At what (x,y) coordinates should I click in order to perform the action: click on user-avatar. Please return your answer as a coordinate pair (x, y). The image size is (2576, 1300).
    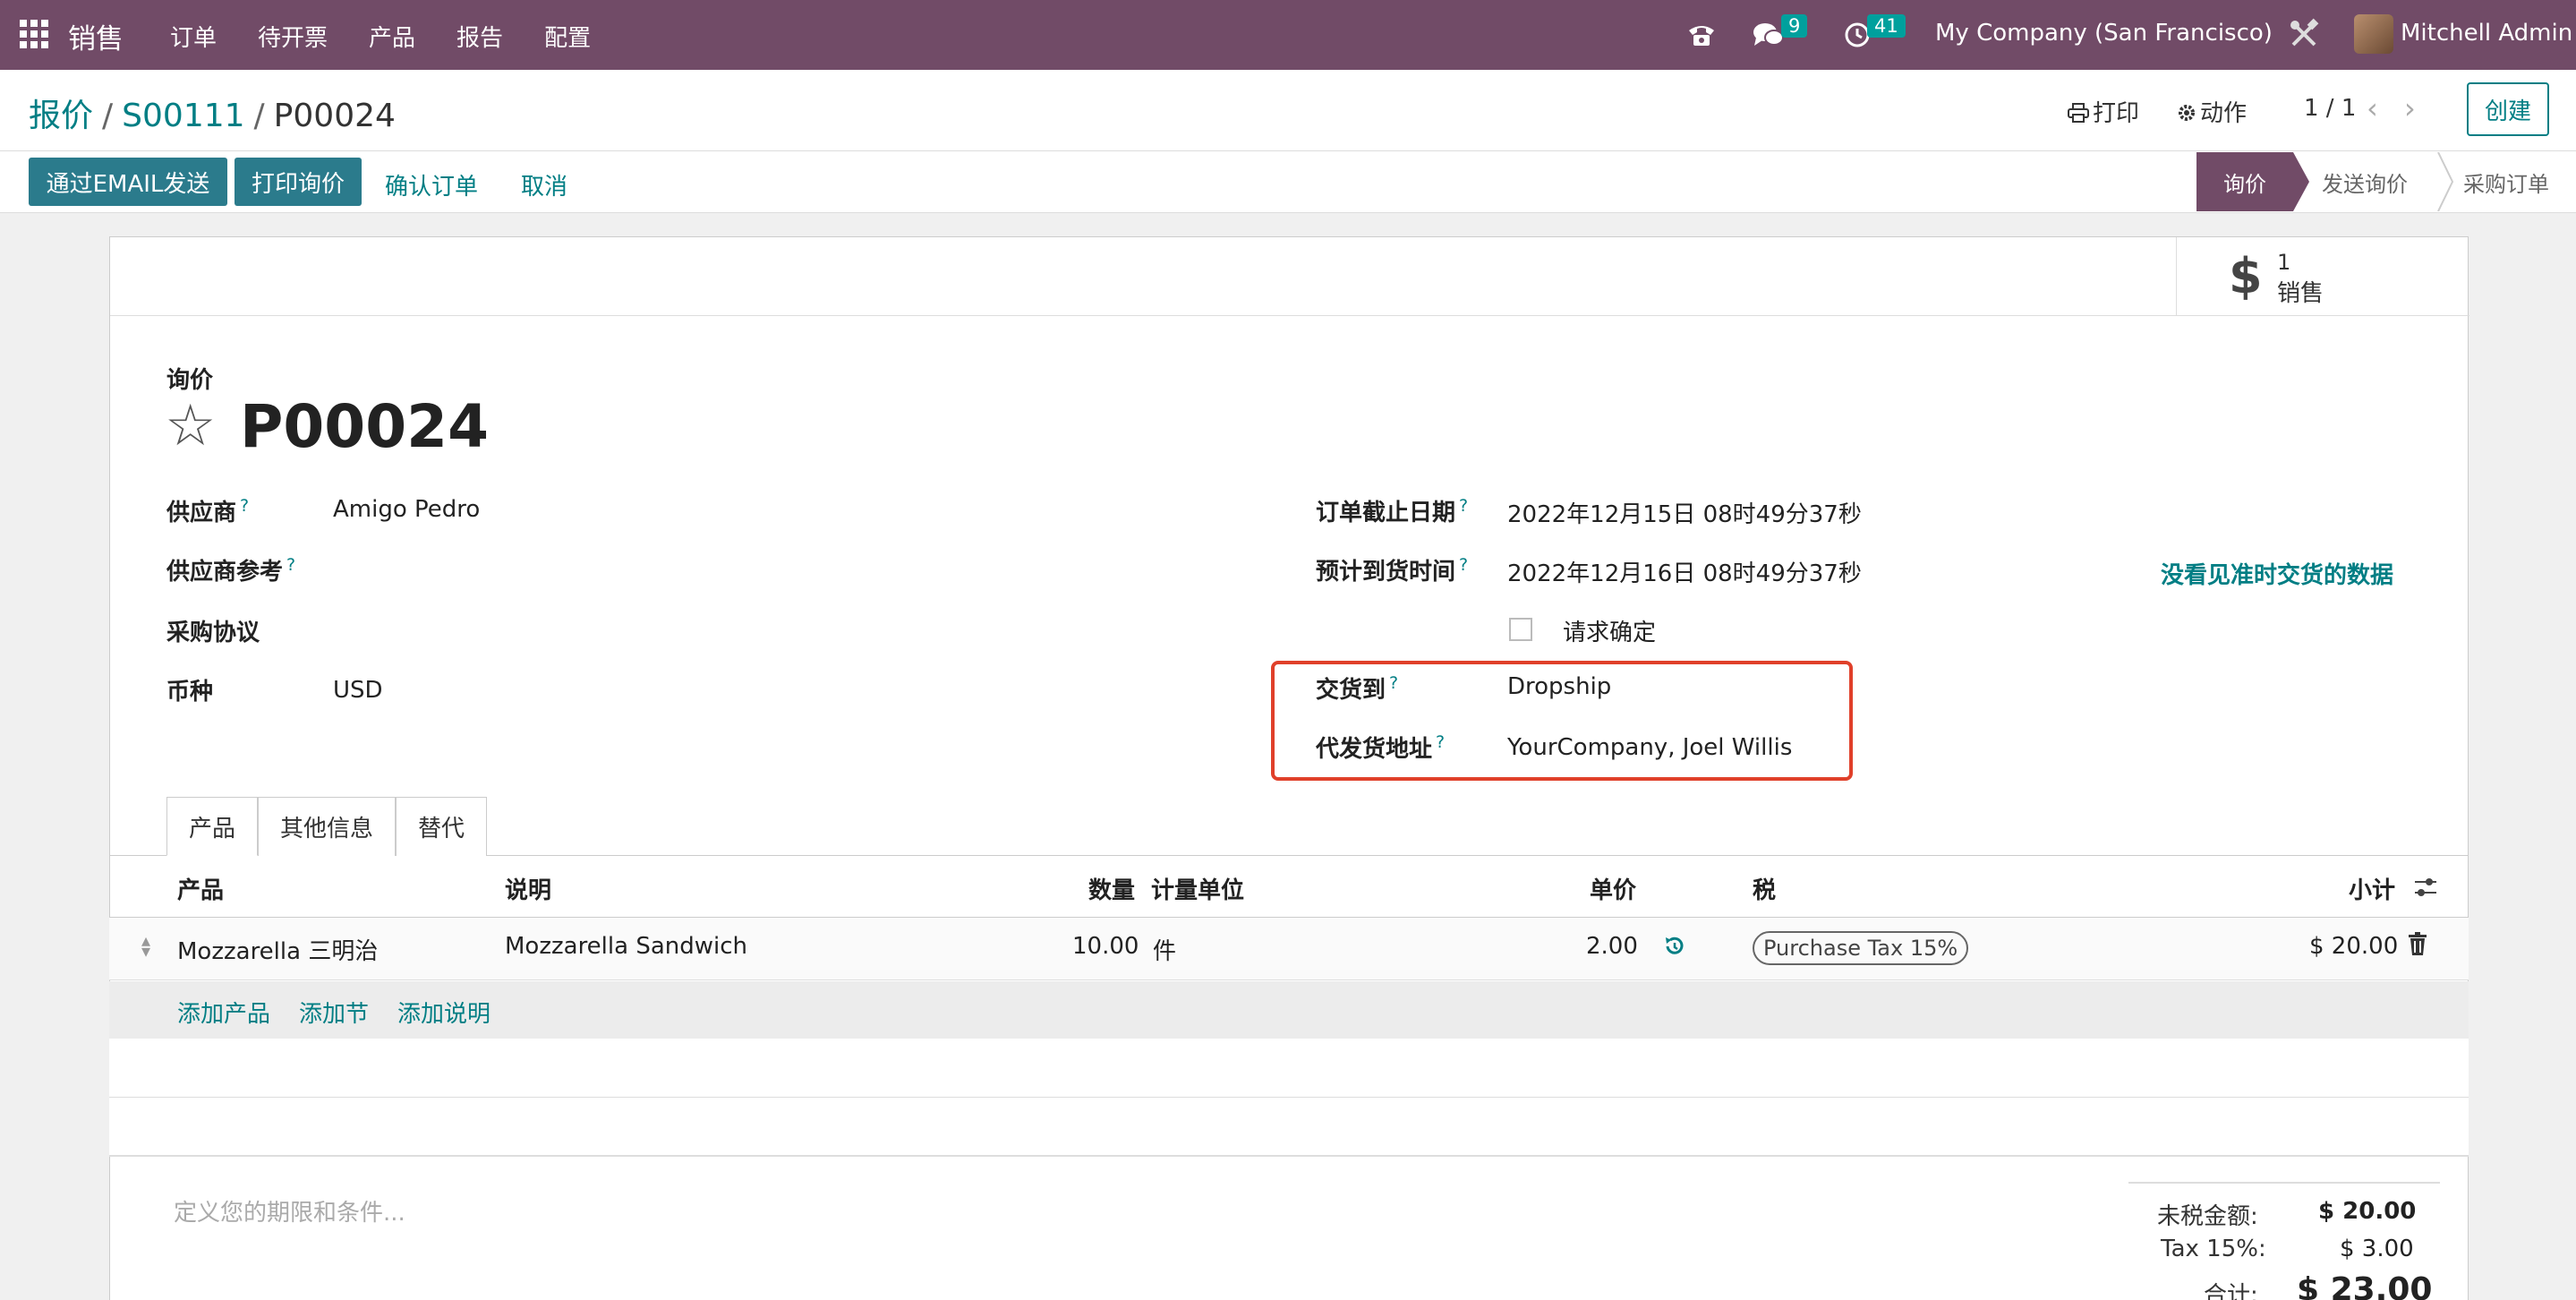
    Looking at the image, I should click on (2373, 34).